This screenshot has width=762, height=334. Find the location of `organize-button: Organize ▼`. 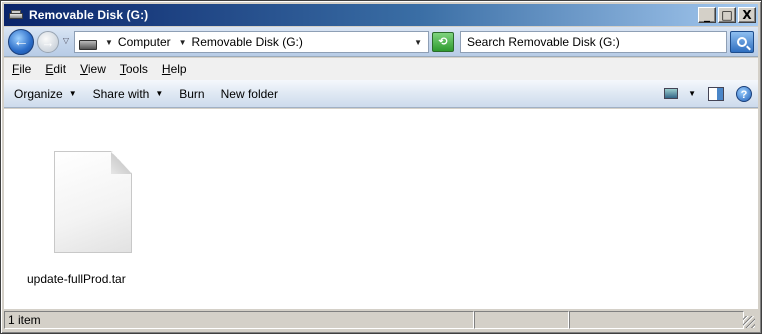

organize-button: Organize ▼ is located at coordinates (45, 94).